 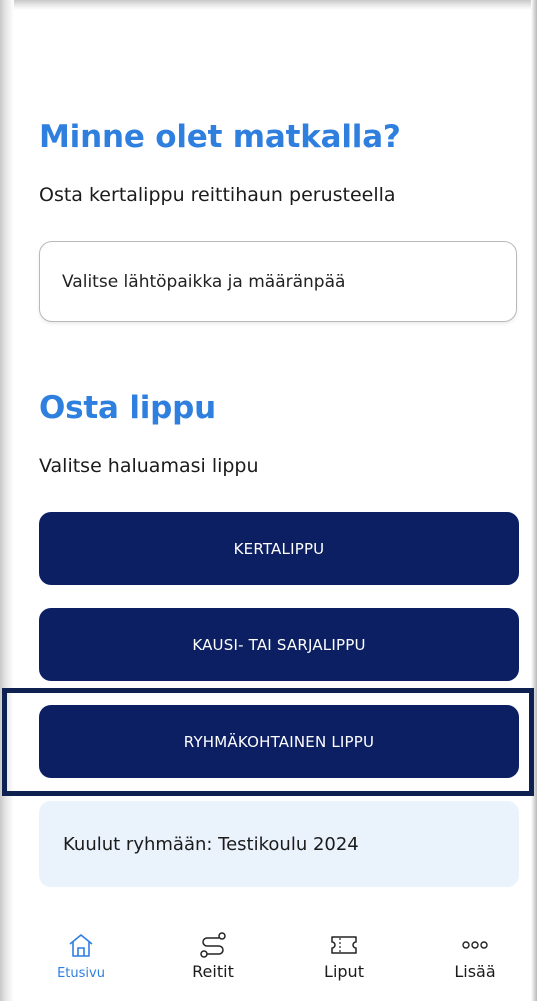 What do you see at coordinates (211, 844) in the screenshot?
I see `group-membership-text: Kuulut ryhmään: Testikoulu 2024` at bounding box center [211, 844].